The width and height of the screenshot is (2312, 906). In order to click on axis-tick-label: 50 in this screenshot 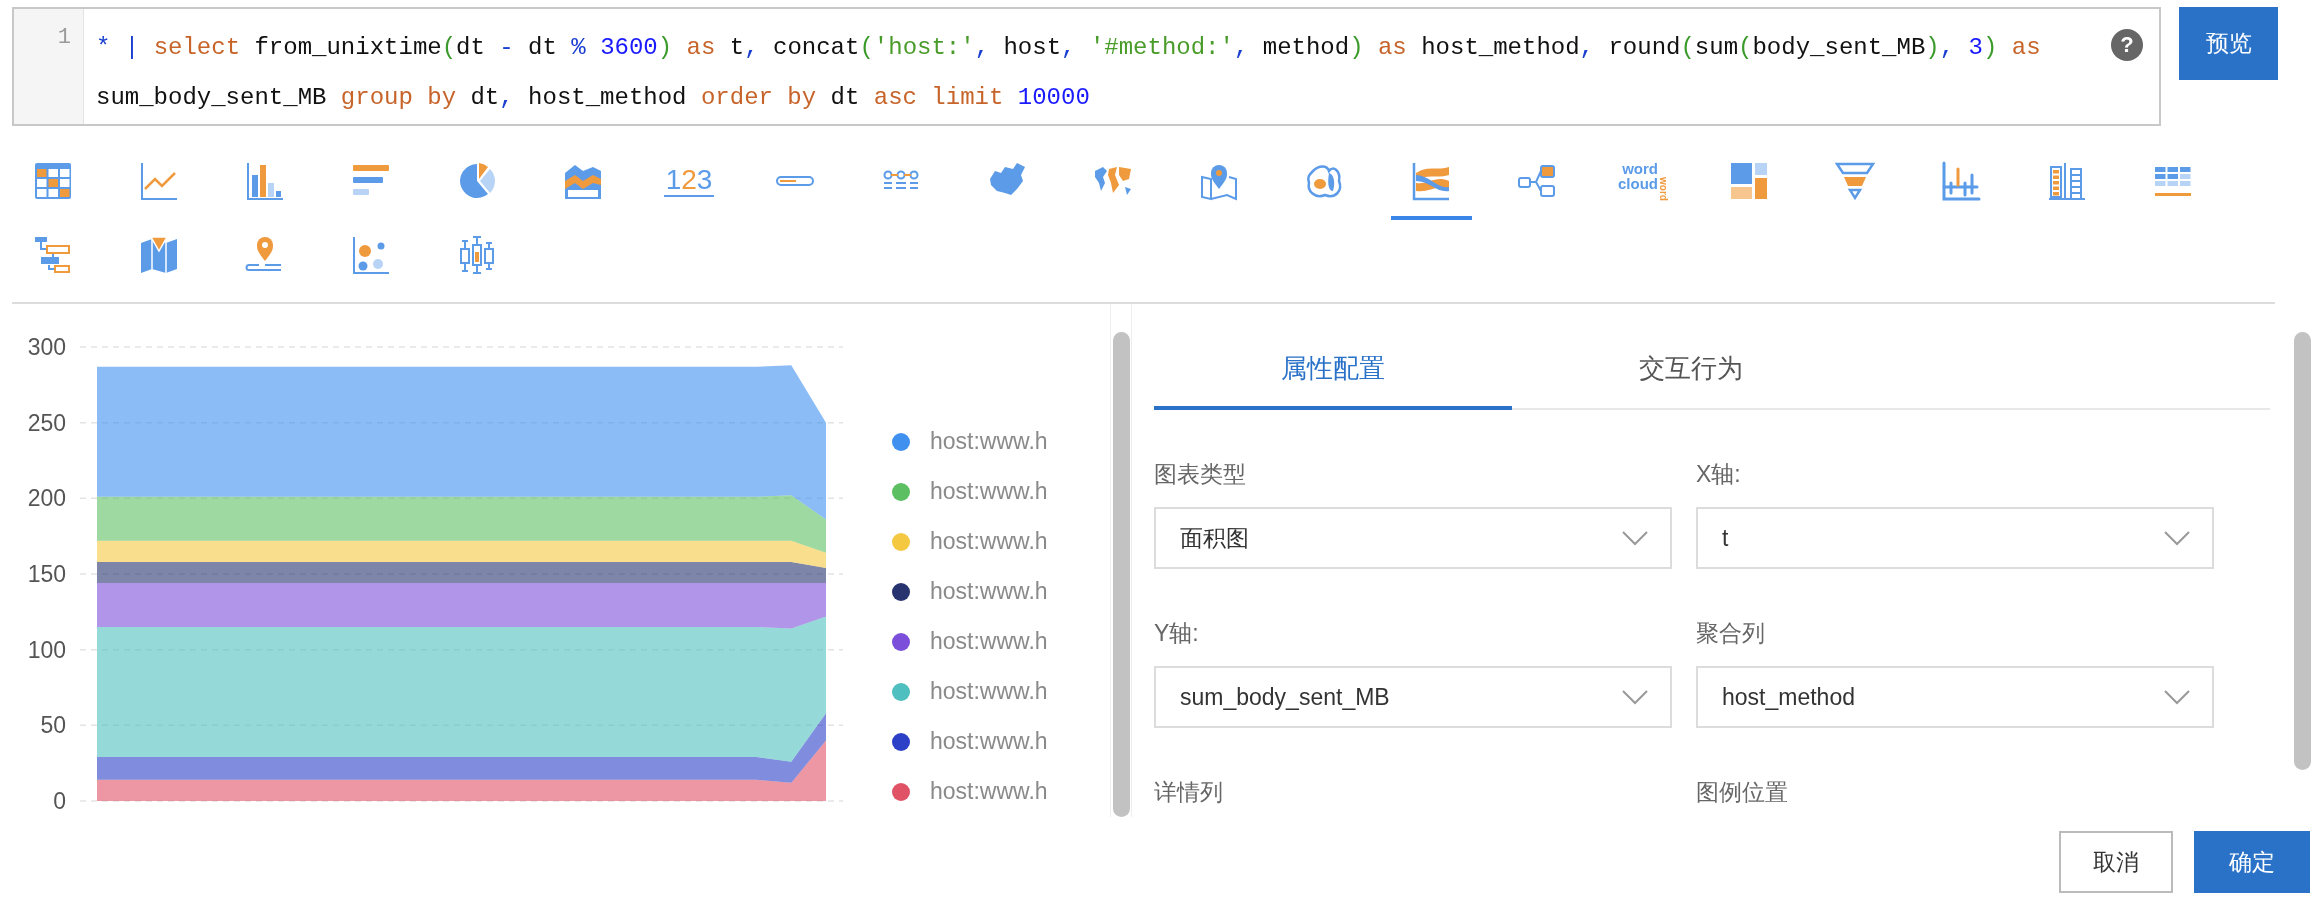, I will do `click(53, 725)`.